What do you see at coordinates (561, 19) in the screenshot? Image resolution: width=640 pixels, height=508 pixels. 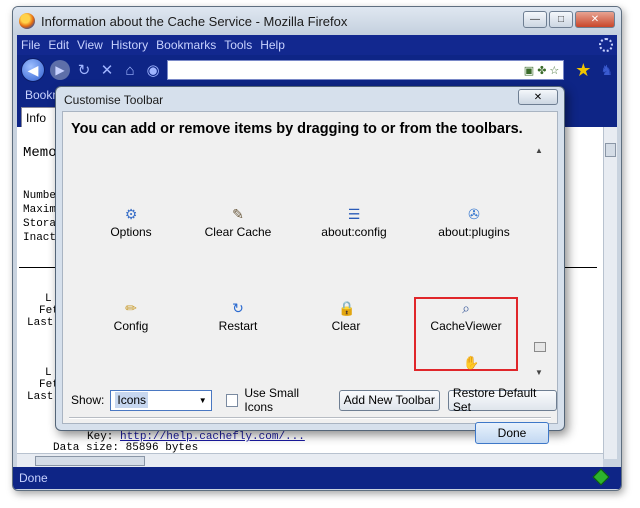 I see `maximize-button: □` at bounding box center [561, 19].